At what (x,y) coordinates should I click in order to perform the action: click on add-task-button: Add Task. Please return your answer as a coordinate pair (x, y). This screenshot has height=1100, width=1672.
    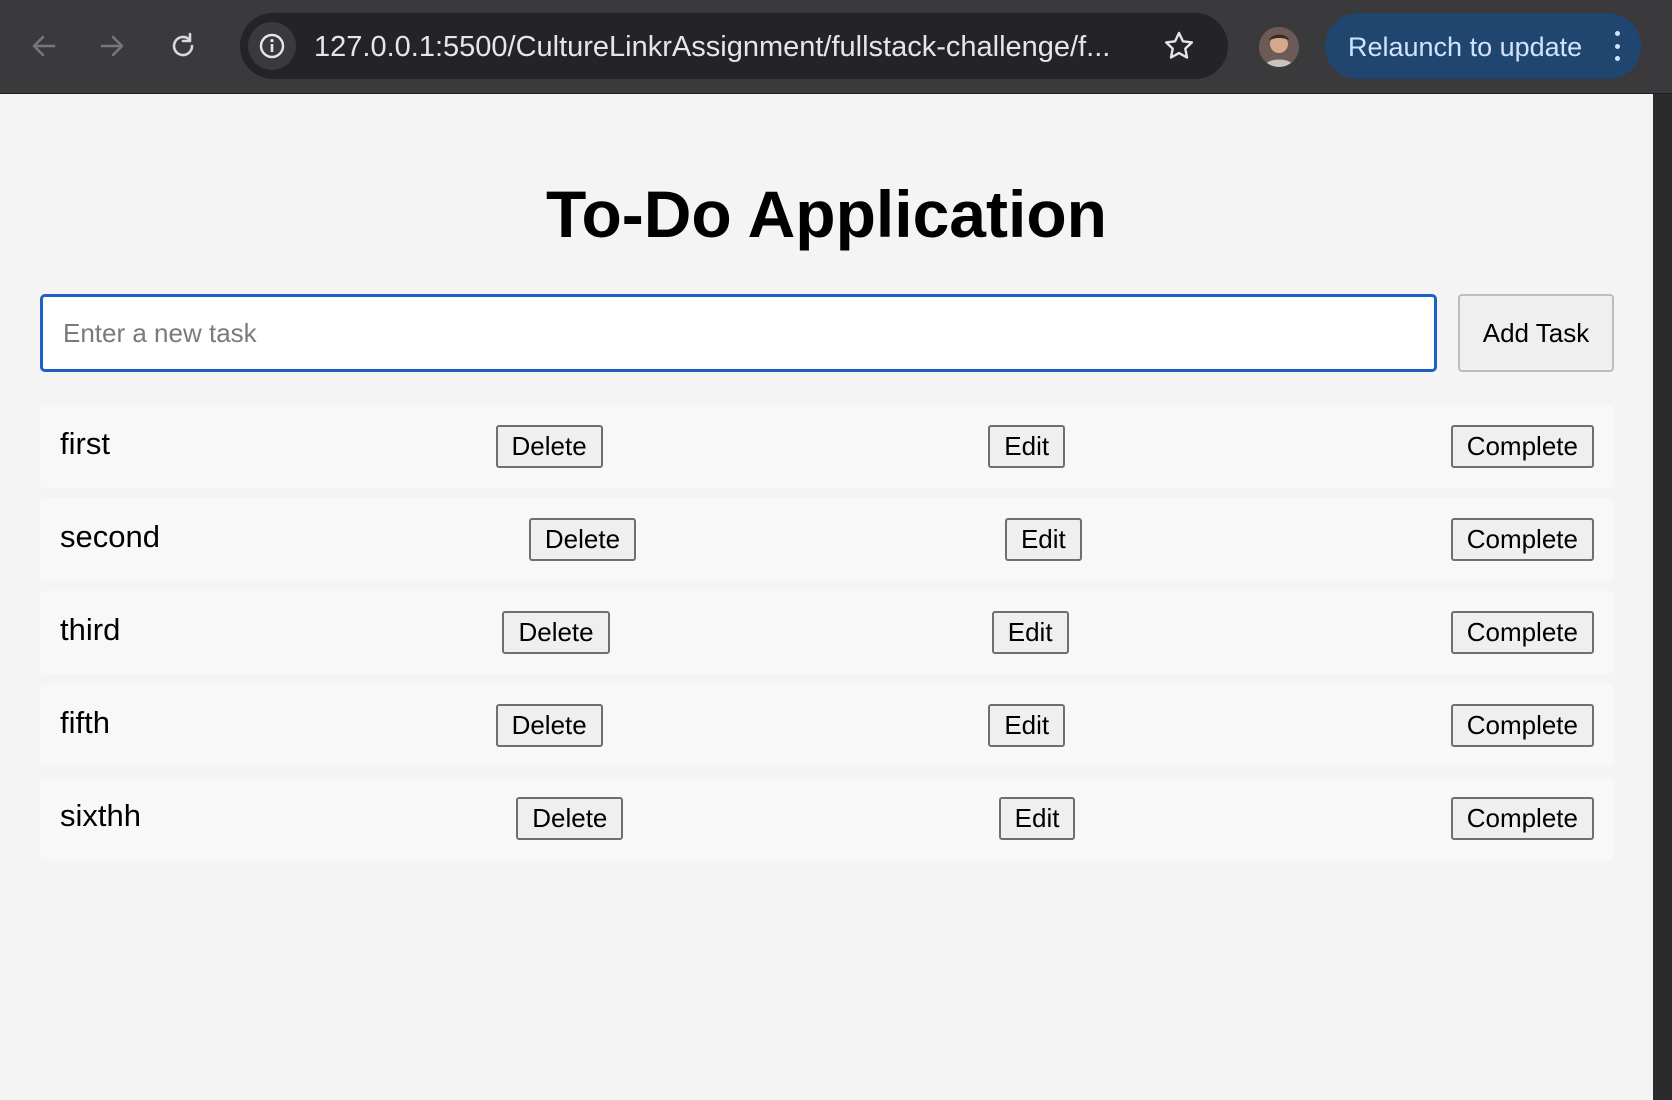
    Looking at the image, I should click on (1536, 333).